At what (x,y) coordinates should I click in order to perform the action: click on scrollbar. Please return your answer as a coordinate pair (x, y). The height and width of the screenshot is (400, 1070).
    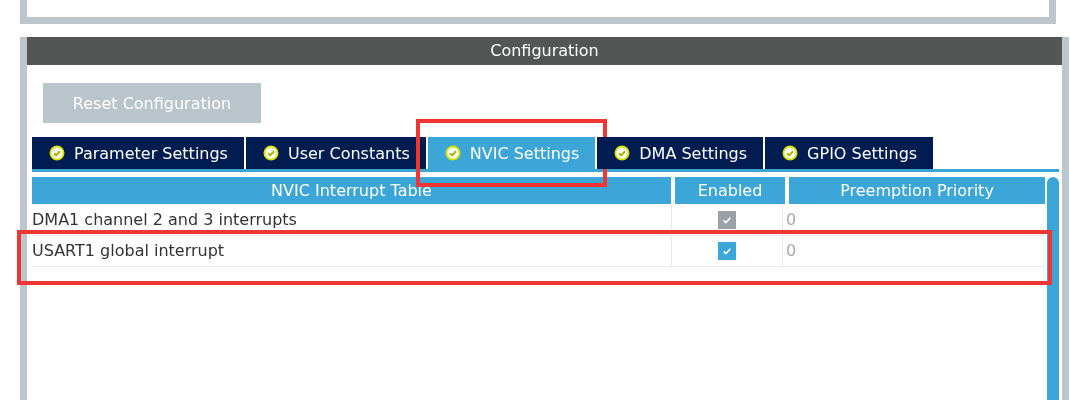
    Looking at the image, I should click on (1053, 288).